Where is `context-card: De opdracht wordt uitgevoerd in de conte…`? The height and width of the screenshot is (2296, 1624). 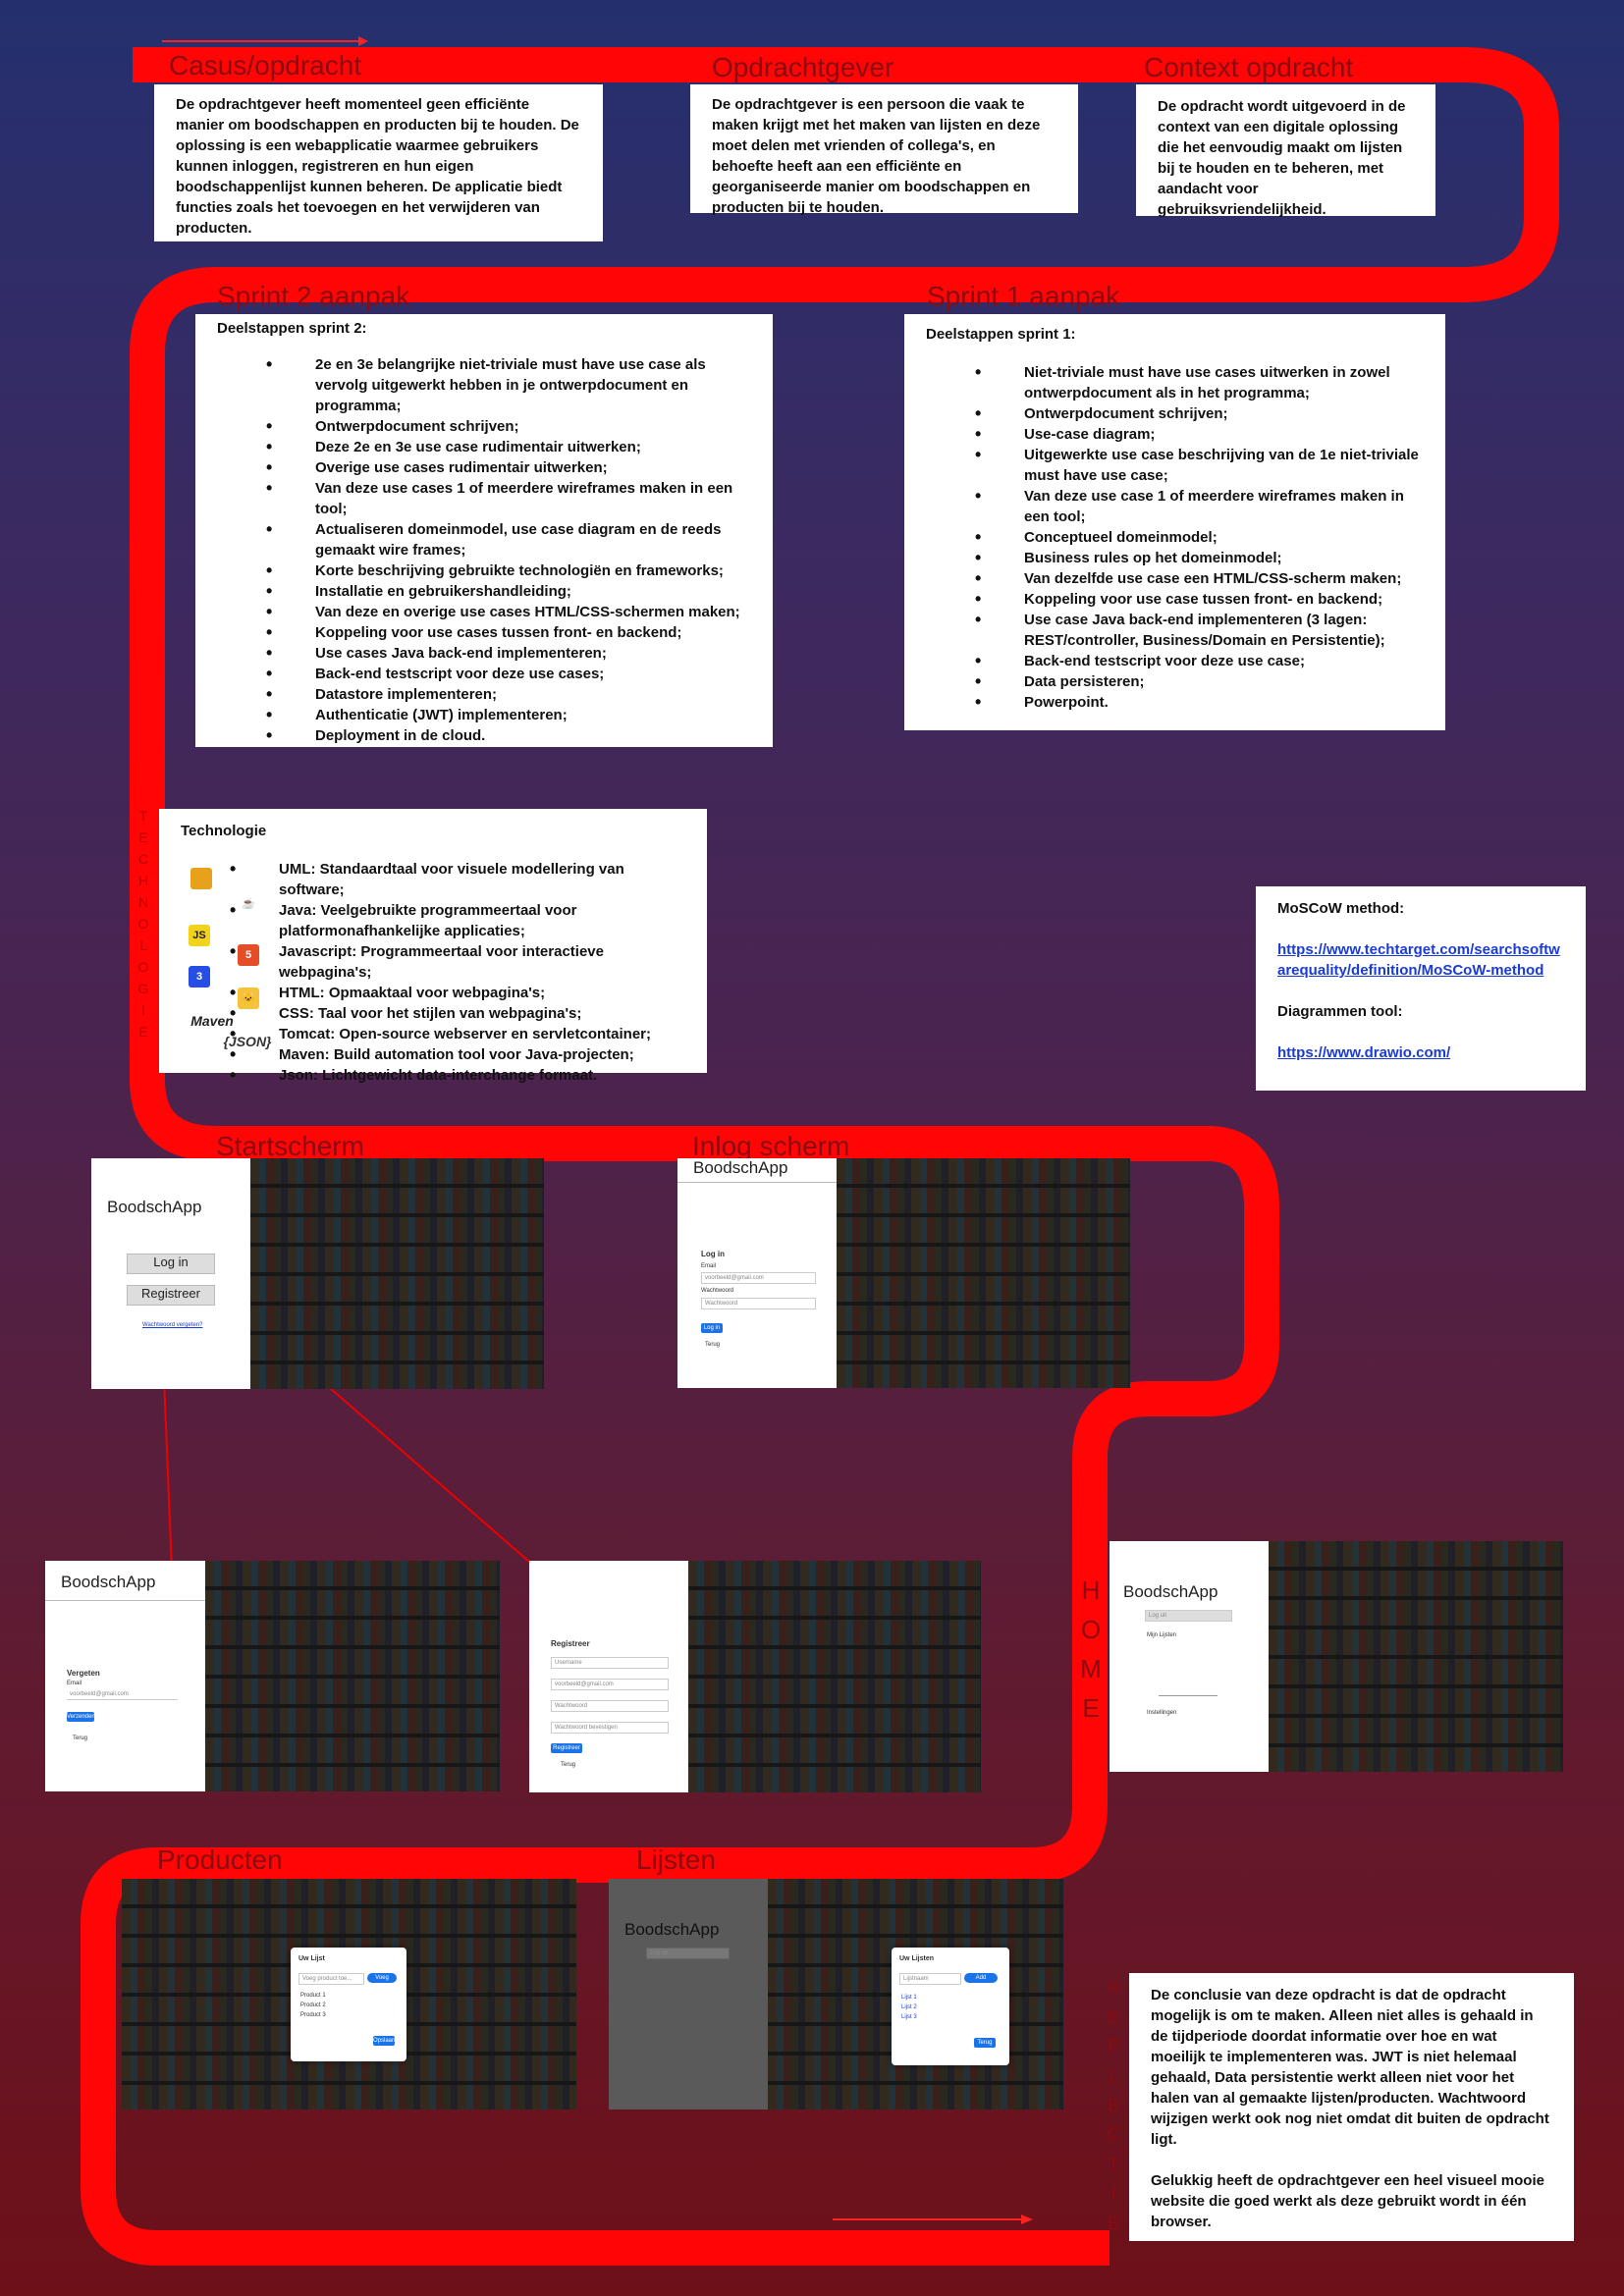
context-card: De opdracht wordt uitgevoerd in de conte… is located at coordinates (1285, 151).